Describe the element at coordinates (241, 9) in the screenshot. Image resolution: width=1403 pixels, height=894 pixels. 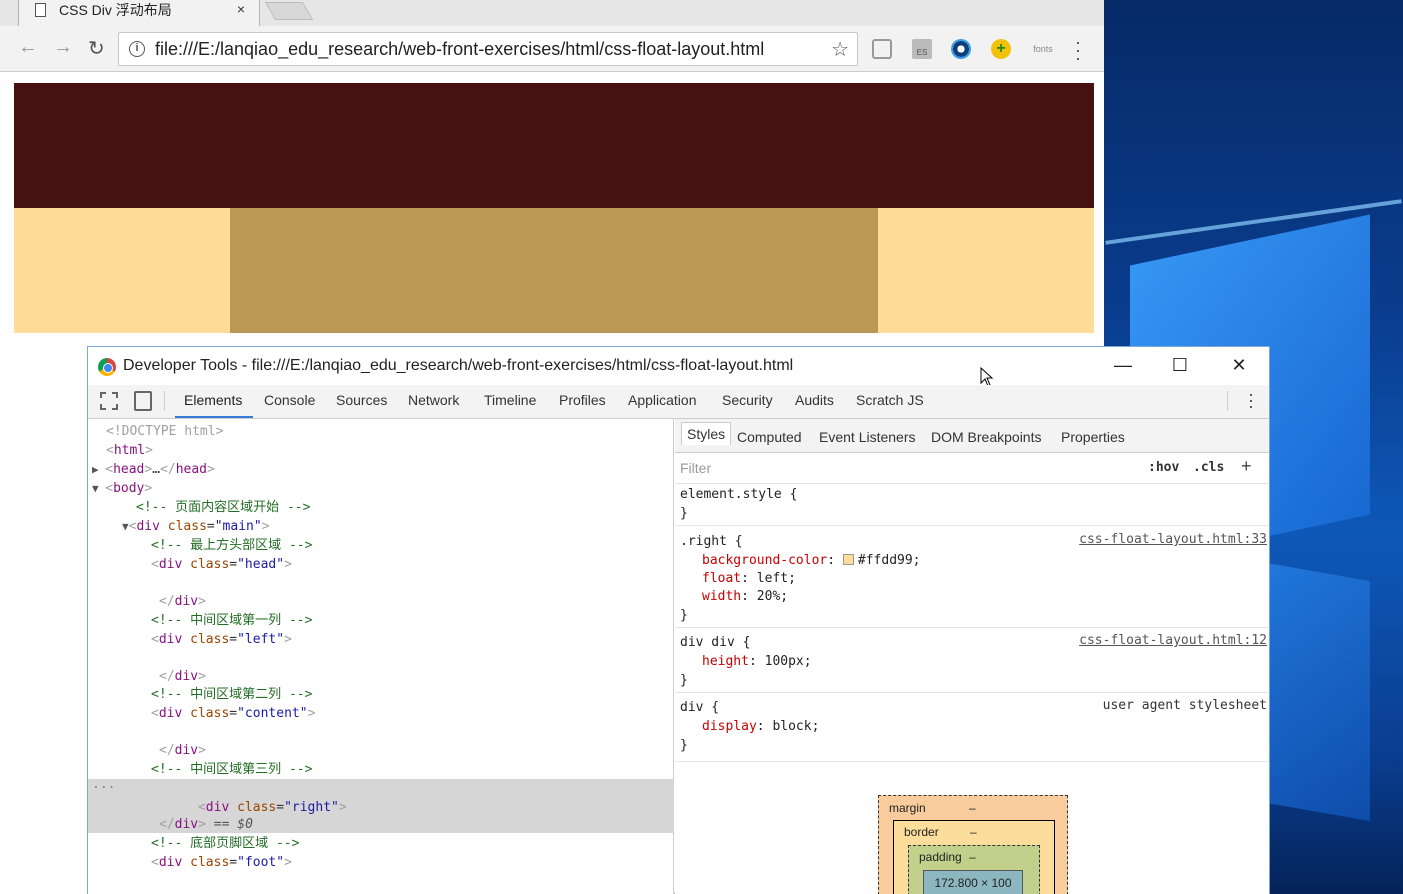
I see `tab-close-button: ×` at that location.